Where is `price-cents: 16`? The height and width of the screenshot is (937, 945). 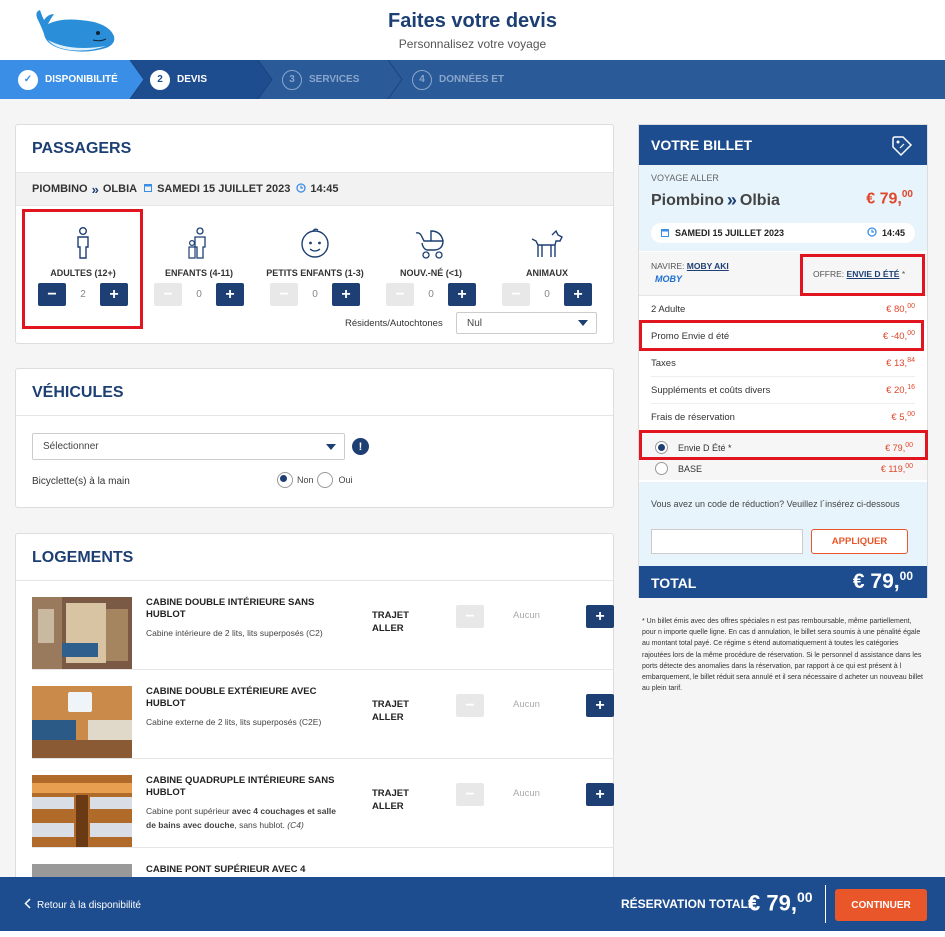
price-cents: 16 is located at coordinates (911, 388).